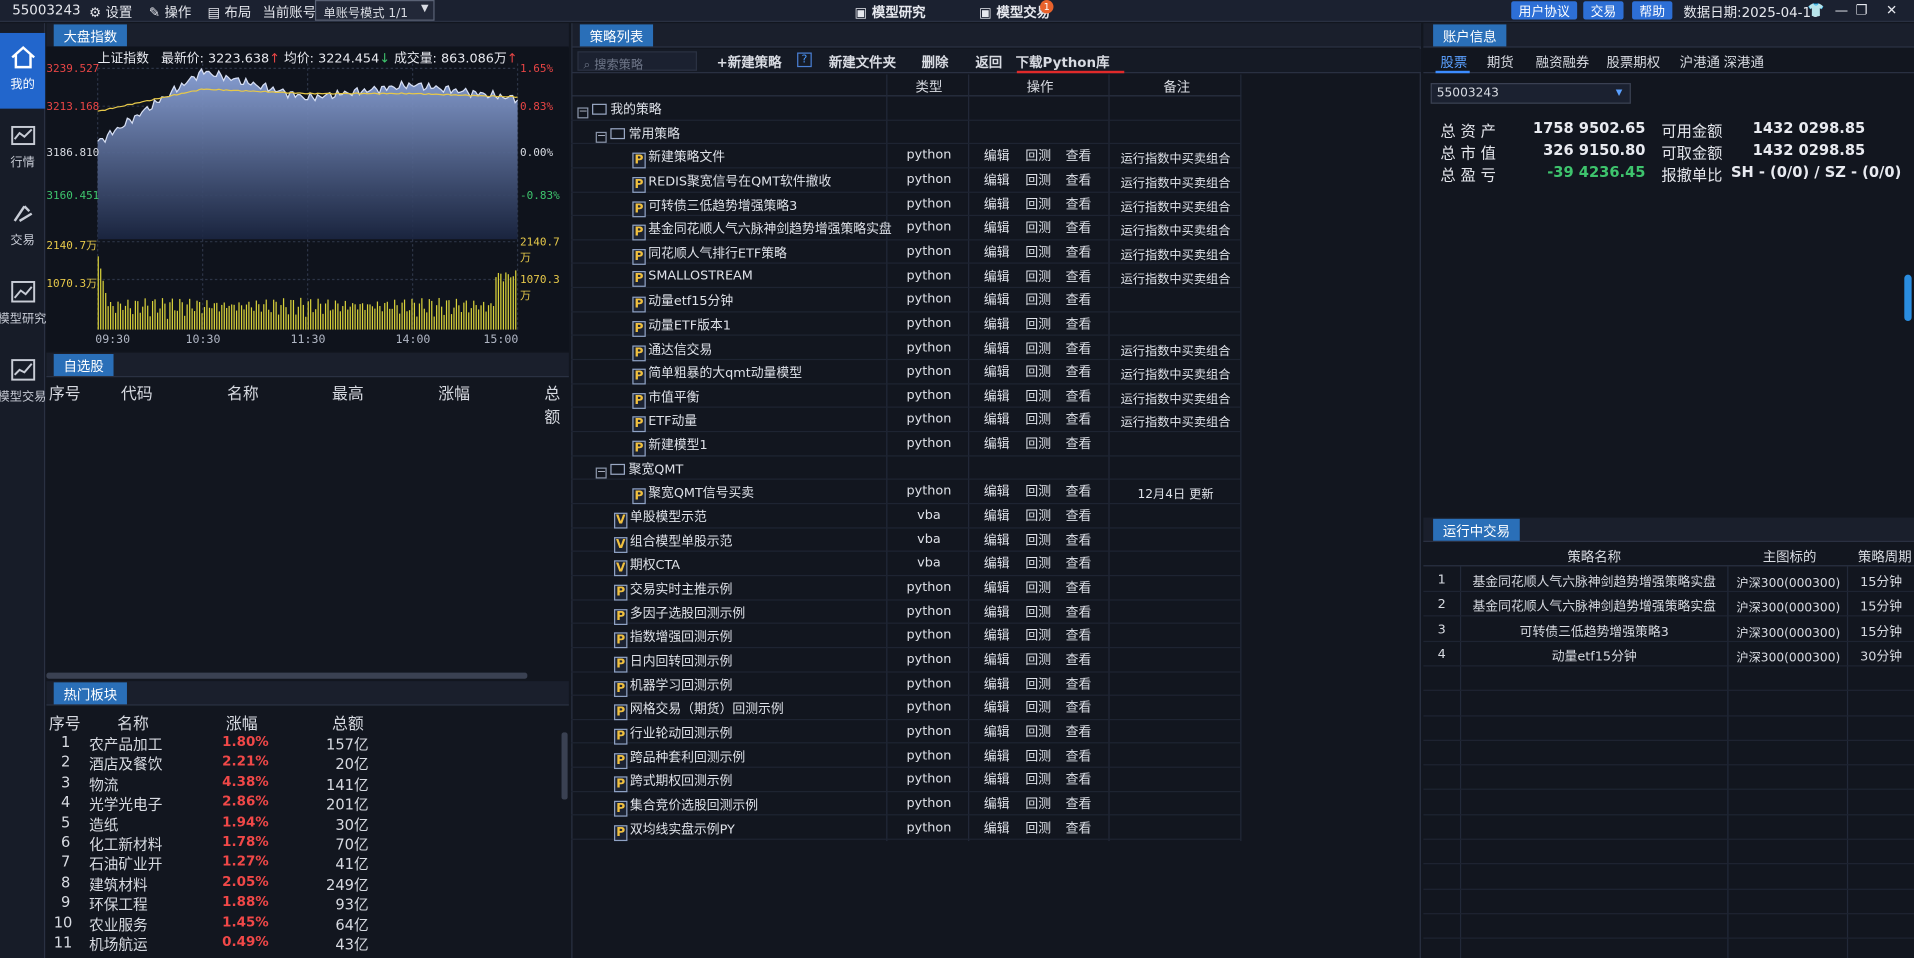 The image size is (1914, 958). What do you see at coordinates (302, 784) in the screenshot?
I see `sector-row: 3 物流 4.38% 141亿` at bounding box center [302, 784].